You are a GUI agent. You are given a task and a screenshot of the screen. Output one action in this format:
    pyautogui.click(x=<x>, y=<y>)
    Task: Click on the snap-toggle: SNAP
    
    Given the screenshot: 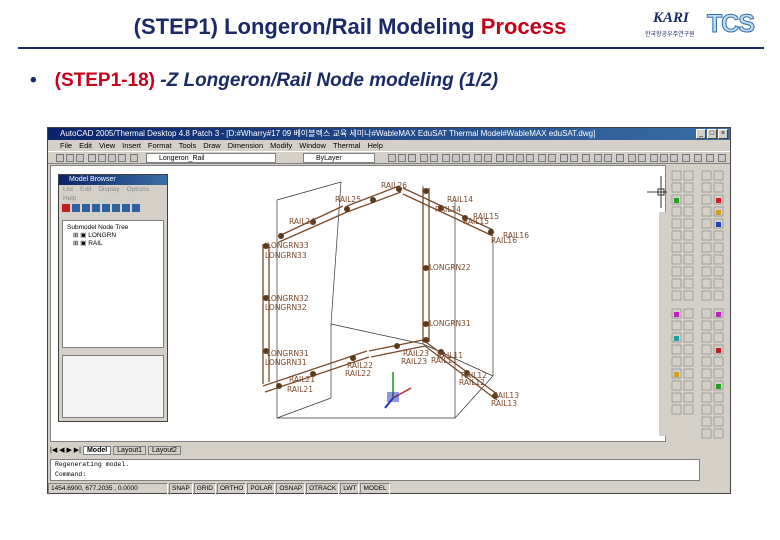 What is the action you would take?
    pyautogui.click(x=181, y=488)
    